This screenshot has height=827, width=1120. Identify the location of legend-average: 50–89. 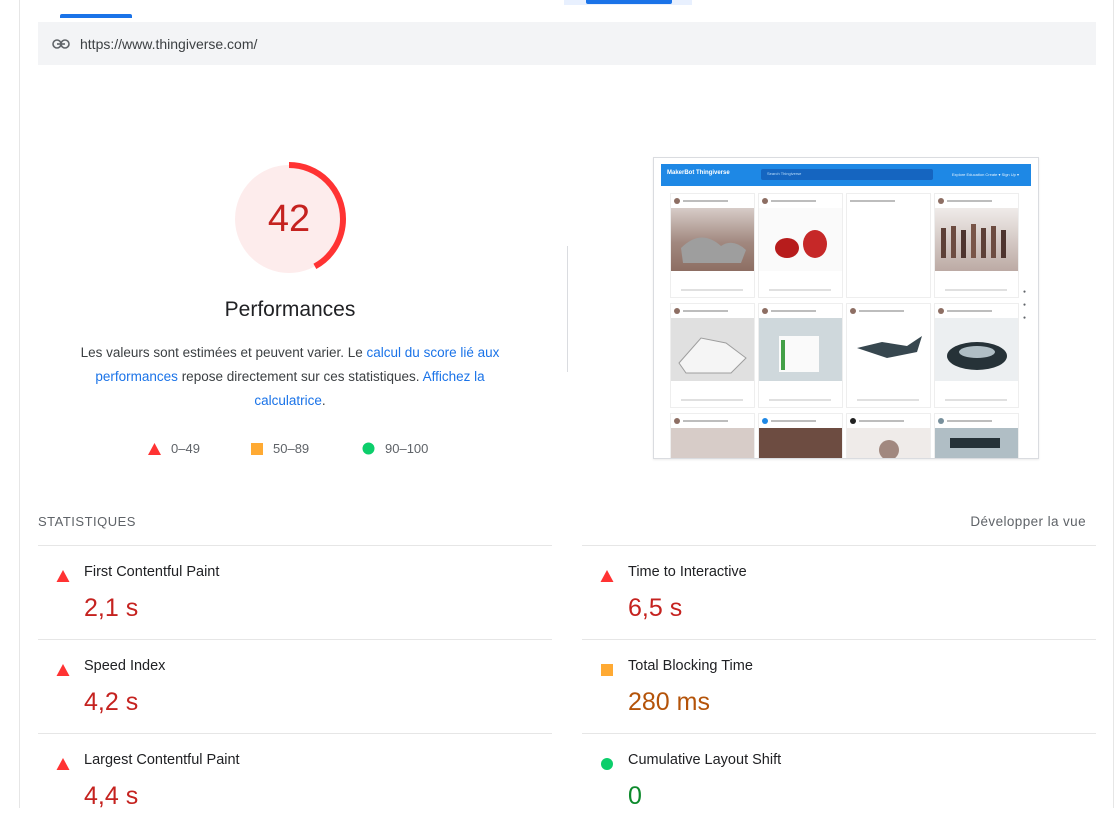
(280, 448).